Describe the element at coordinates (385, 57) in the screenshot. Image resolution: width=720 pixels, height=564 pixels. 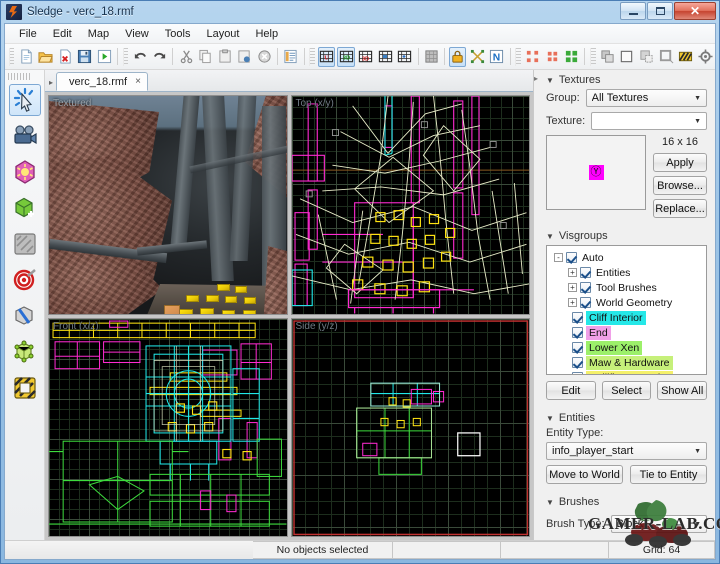
I see `hide-selected-icon` at that location.